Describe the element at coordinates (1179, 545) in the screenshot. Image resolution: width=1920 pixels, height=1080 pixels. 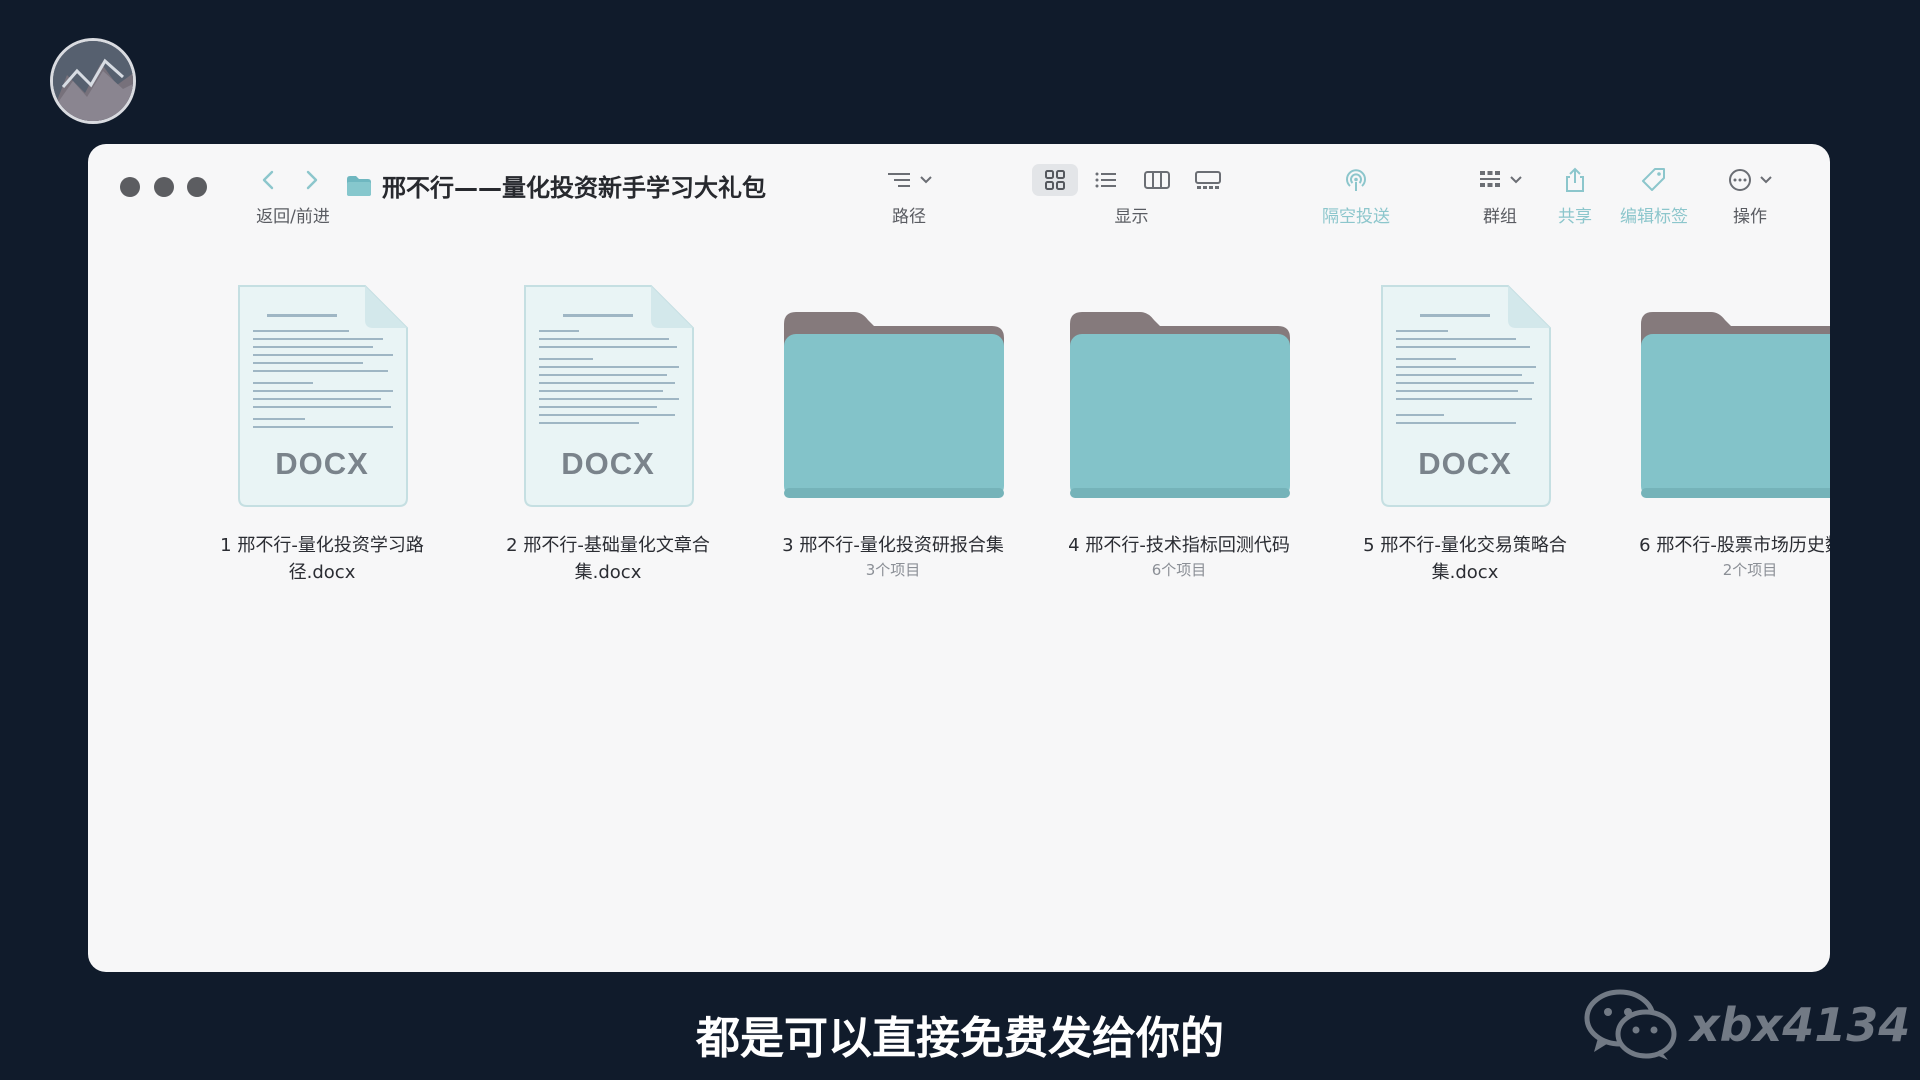
I see `folder-name: 4 邢不行-技术指标回测代码` at that location.